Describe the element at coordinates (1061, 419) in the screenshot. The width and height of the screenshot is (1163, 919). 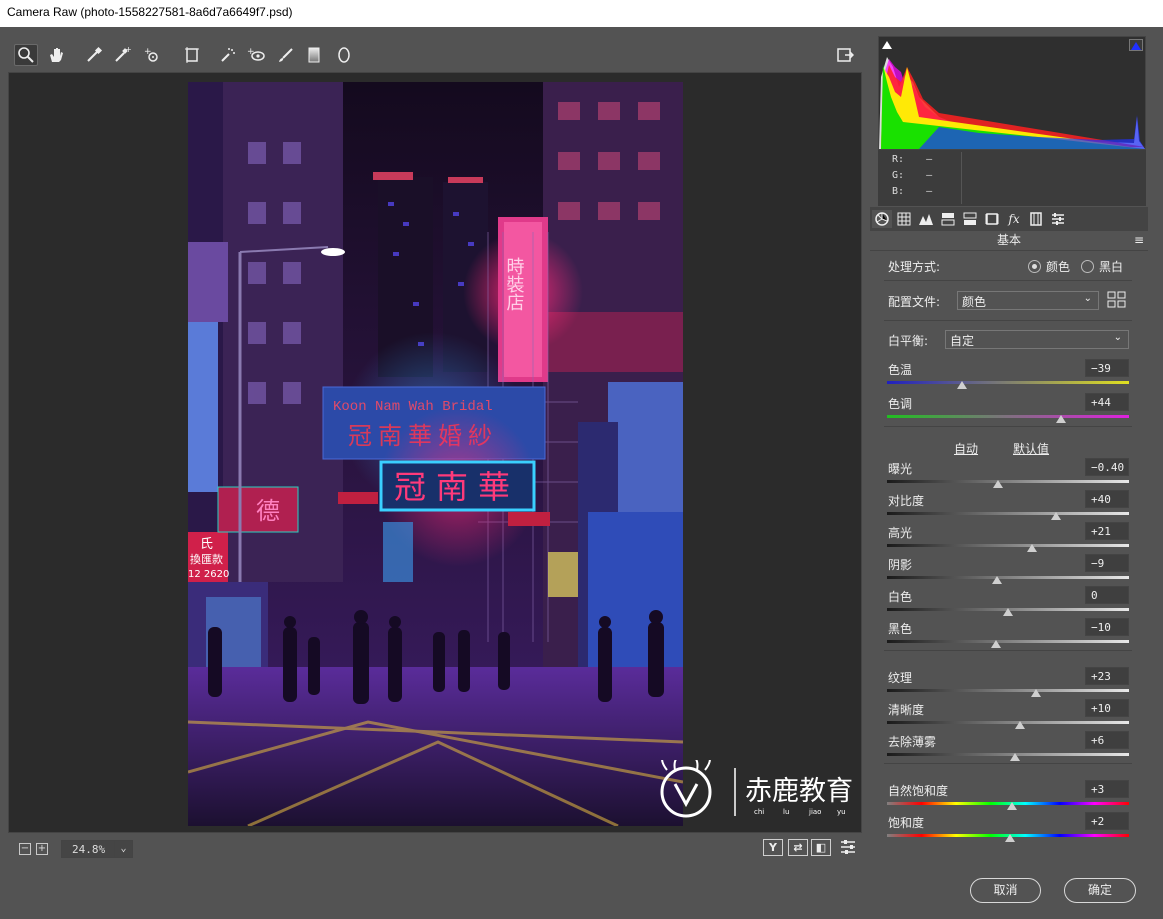
I see `slider-thumb-tint` at that location.